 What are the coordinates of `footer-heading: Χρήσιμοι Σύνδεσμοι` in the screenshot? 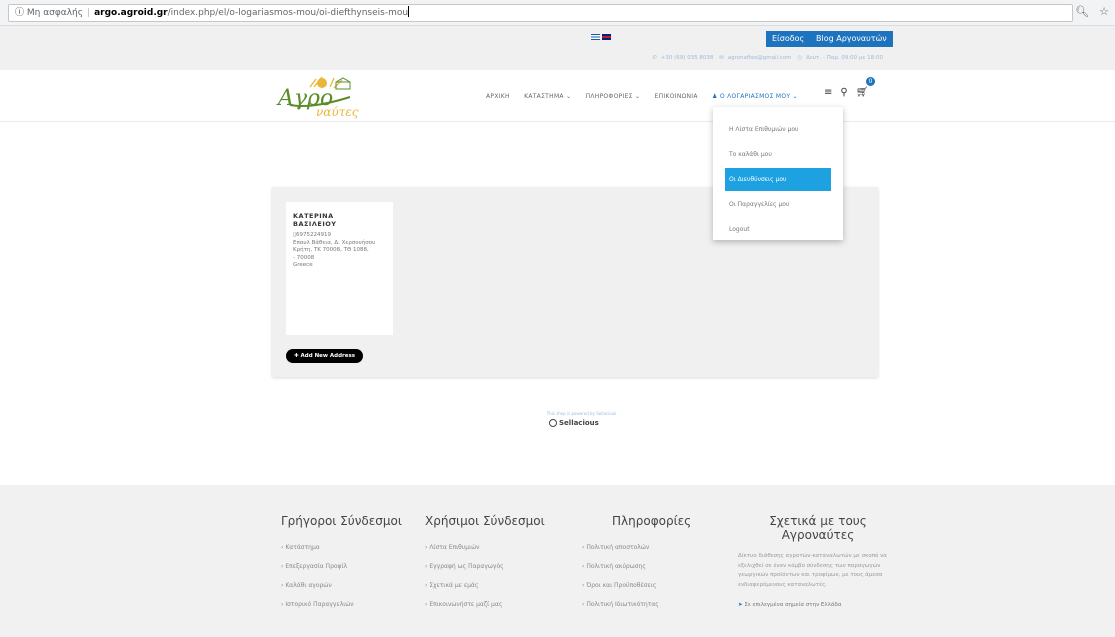 It's located at (485, 521).